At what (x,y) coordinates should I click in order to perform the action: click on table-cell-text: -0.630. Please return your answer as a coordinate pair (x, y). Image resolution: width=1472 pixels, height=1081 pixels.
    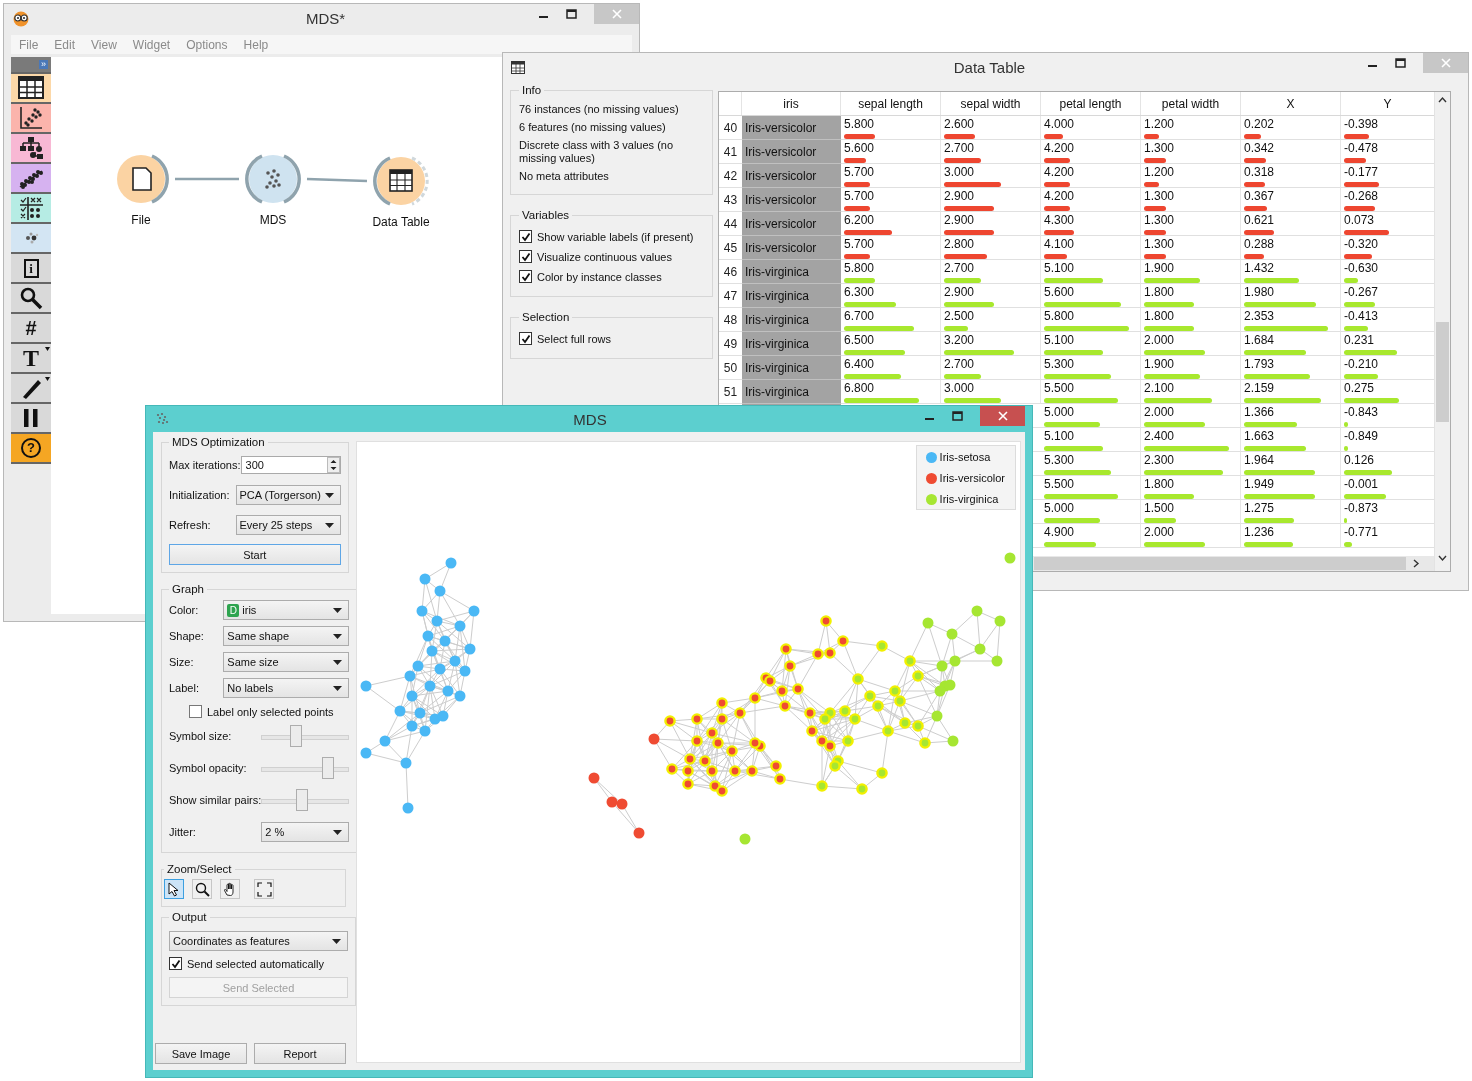
    Looking at the image, I should click on (1362, 268).